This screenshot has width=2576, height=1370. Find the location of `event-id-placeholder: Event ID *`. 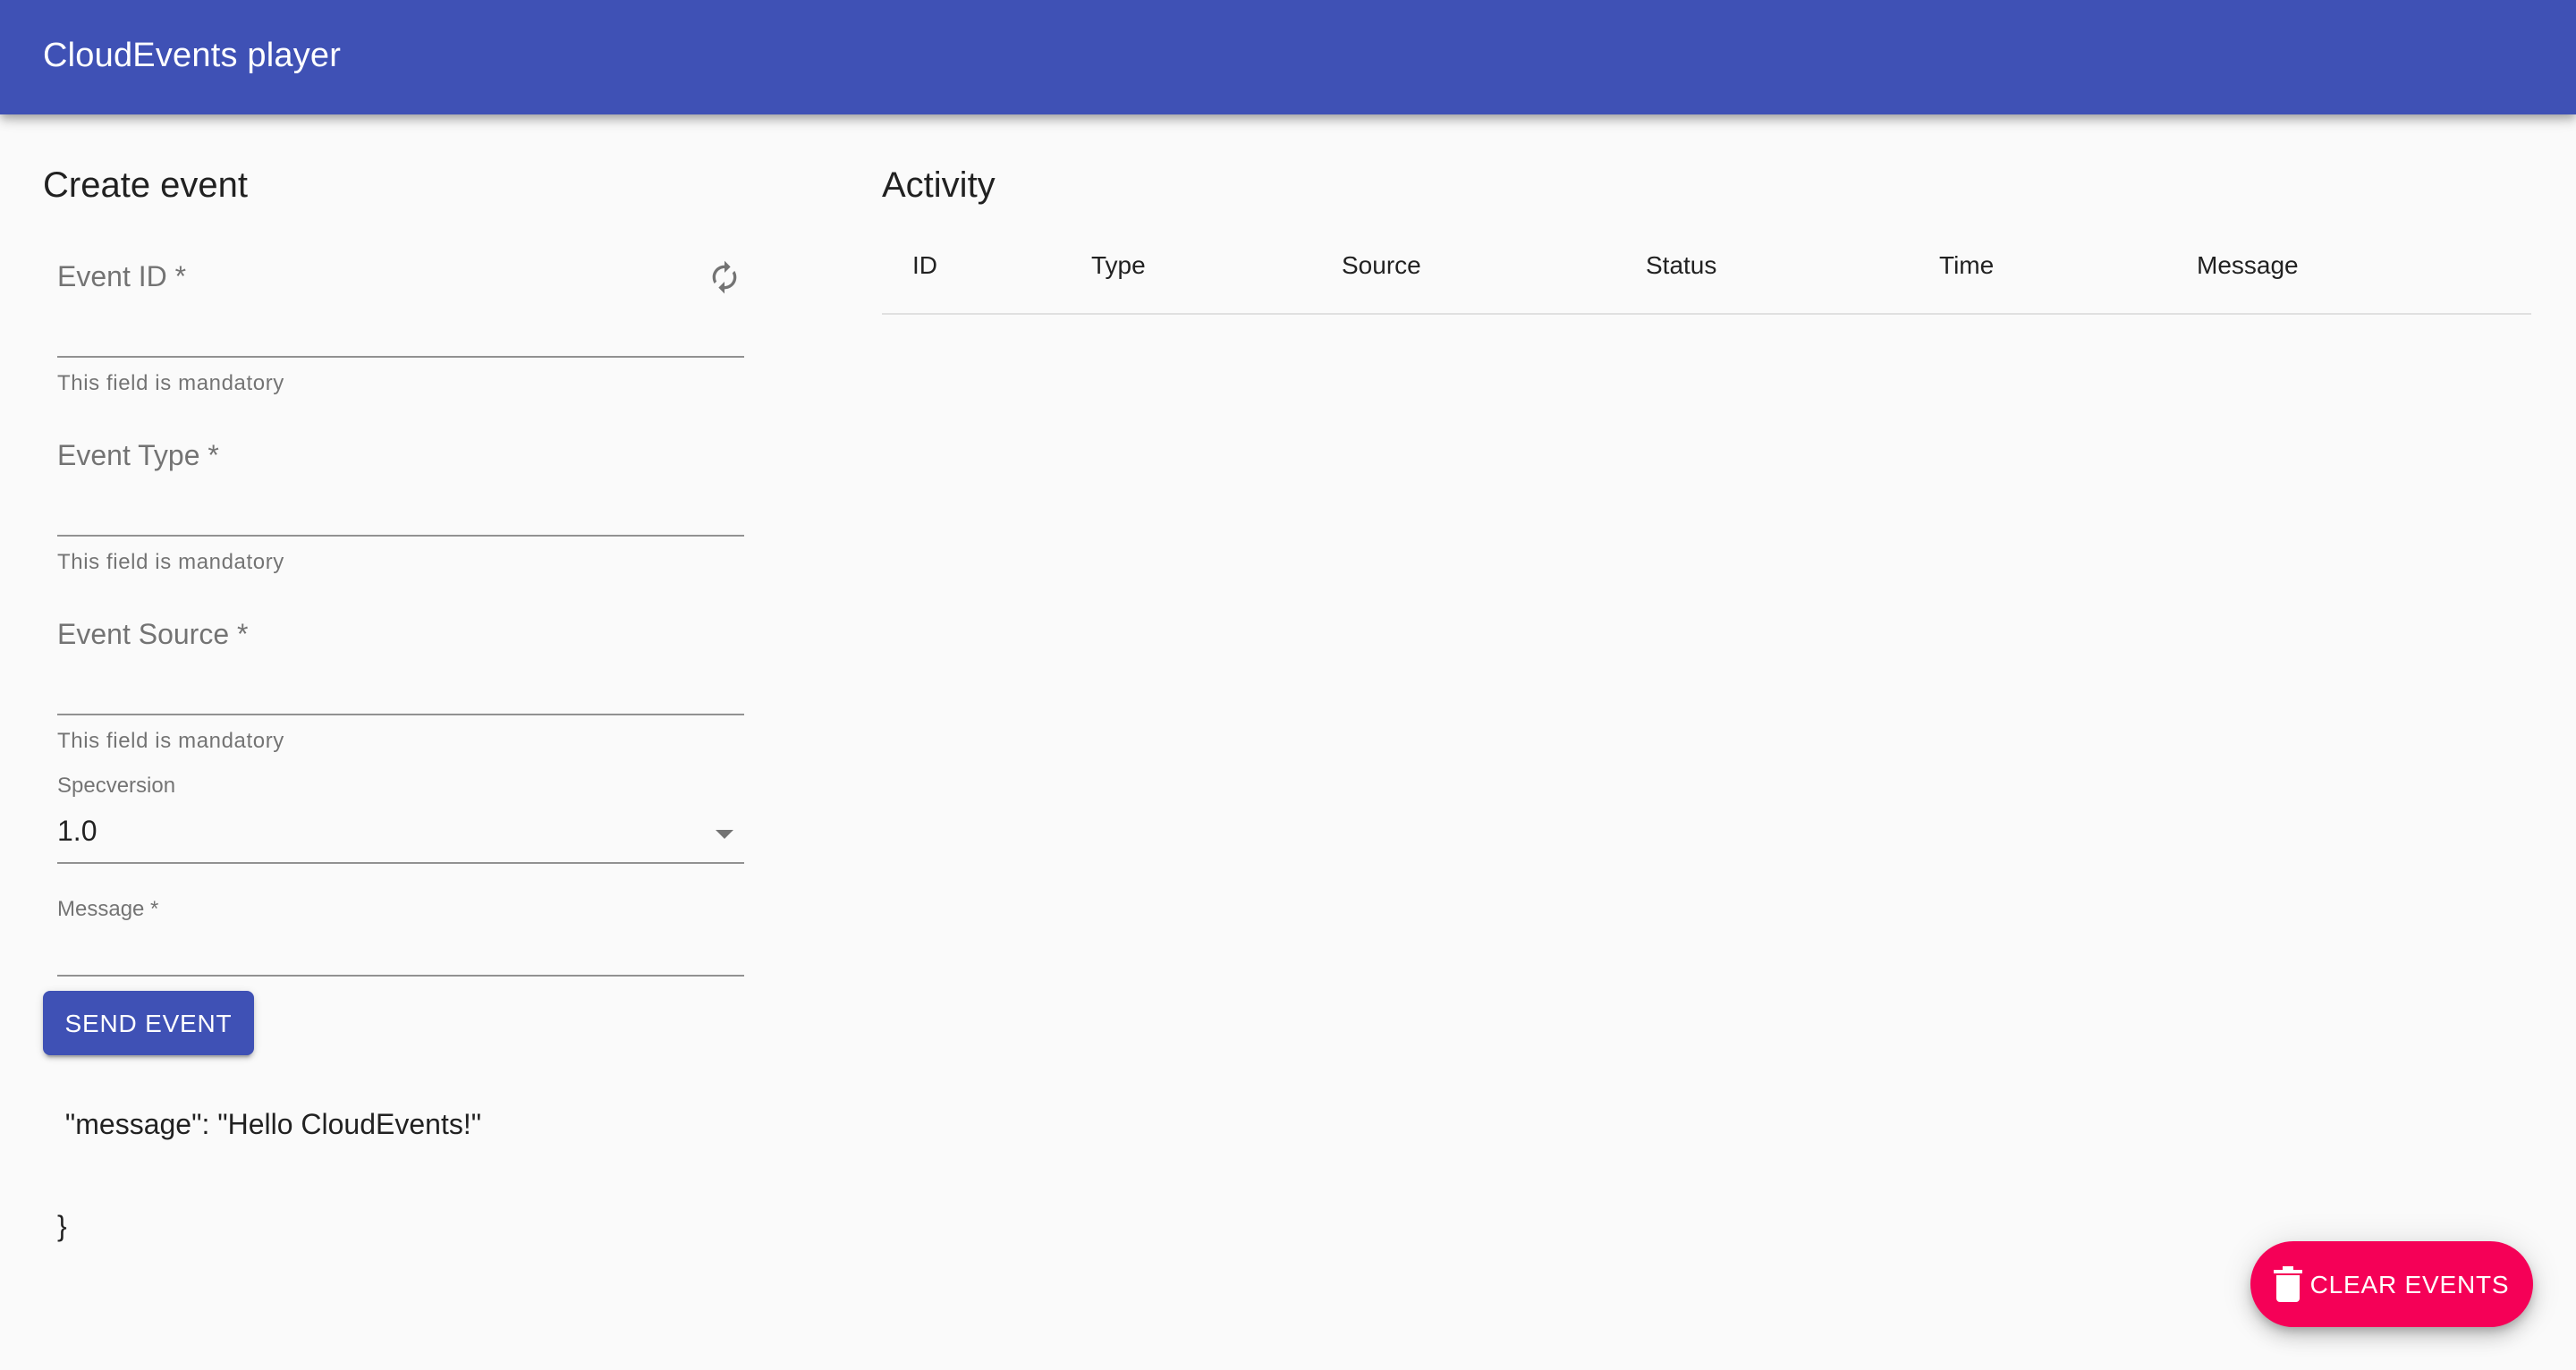

event-id-placeholder: Event ID * is located at coordinates (122, 278).